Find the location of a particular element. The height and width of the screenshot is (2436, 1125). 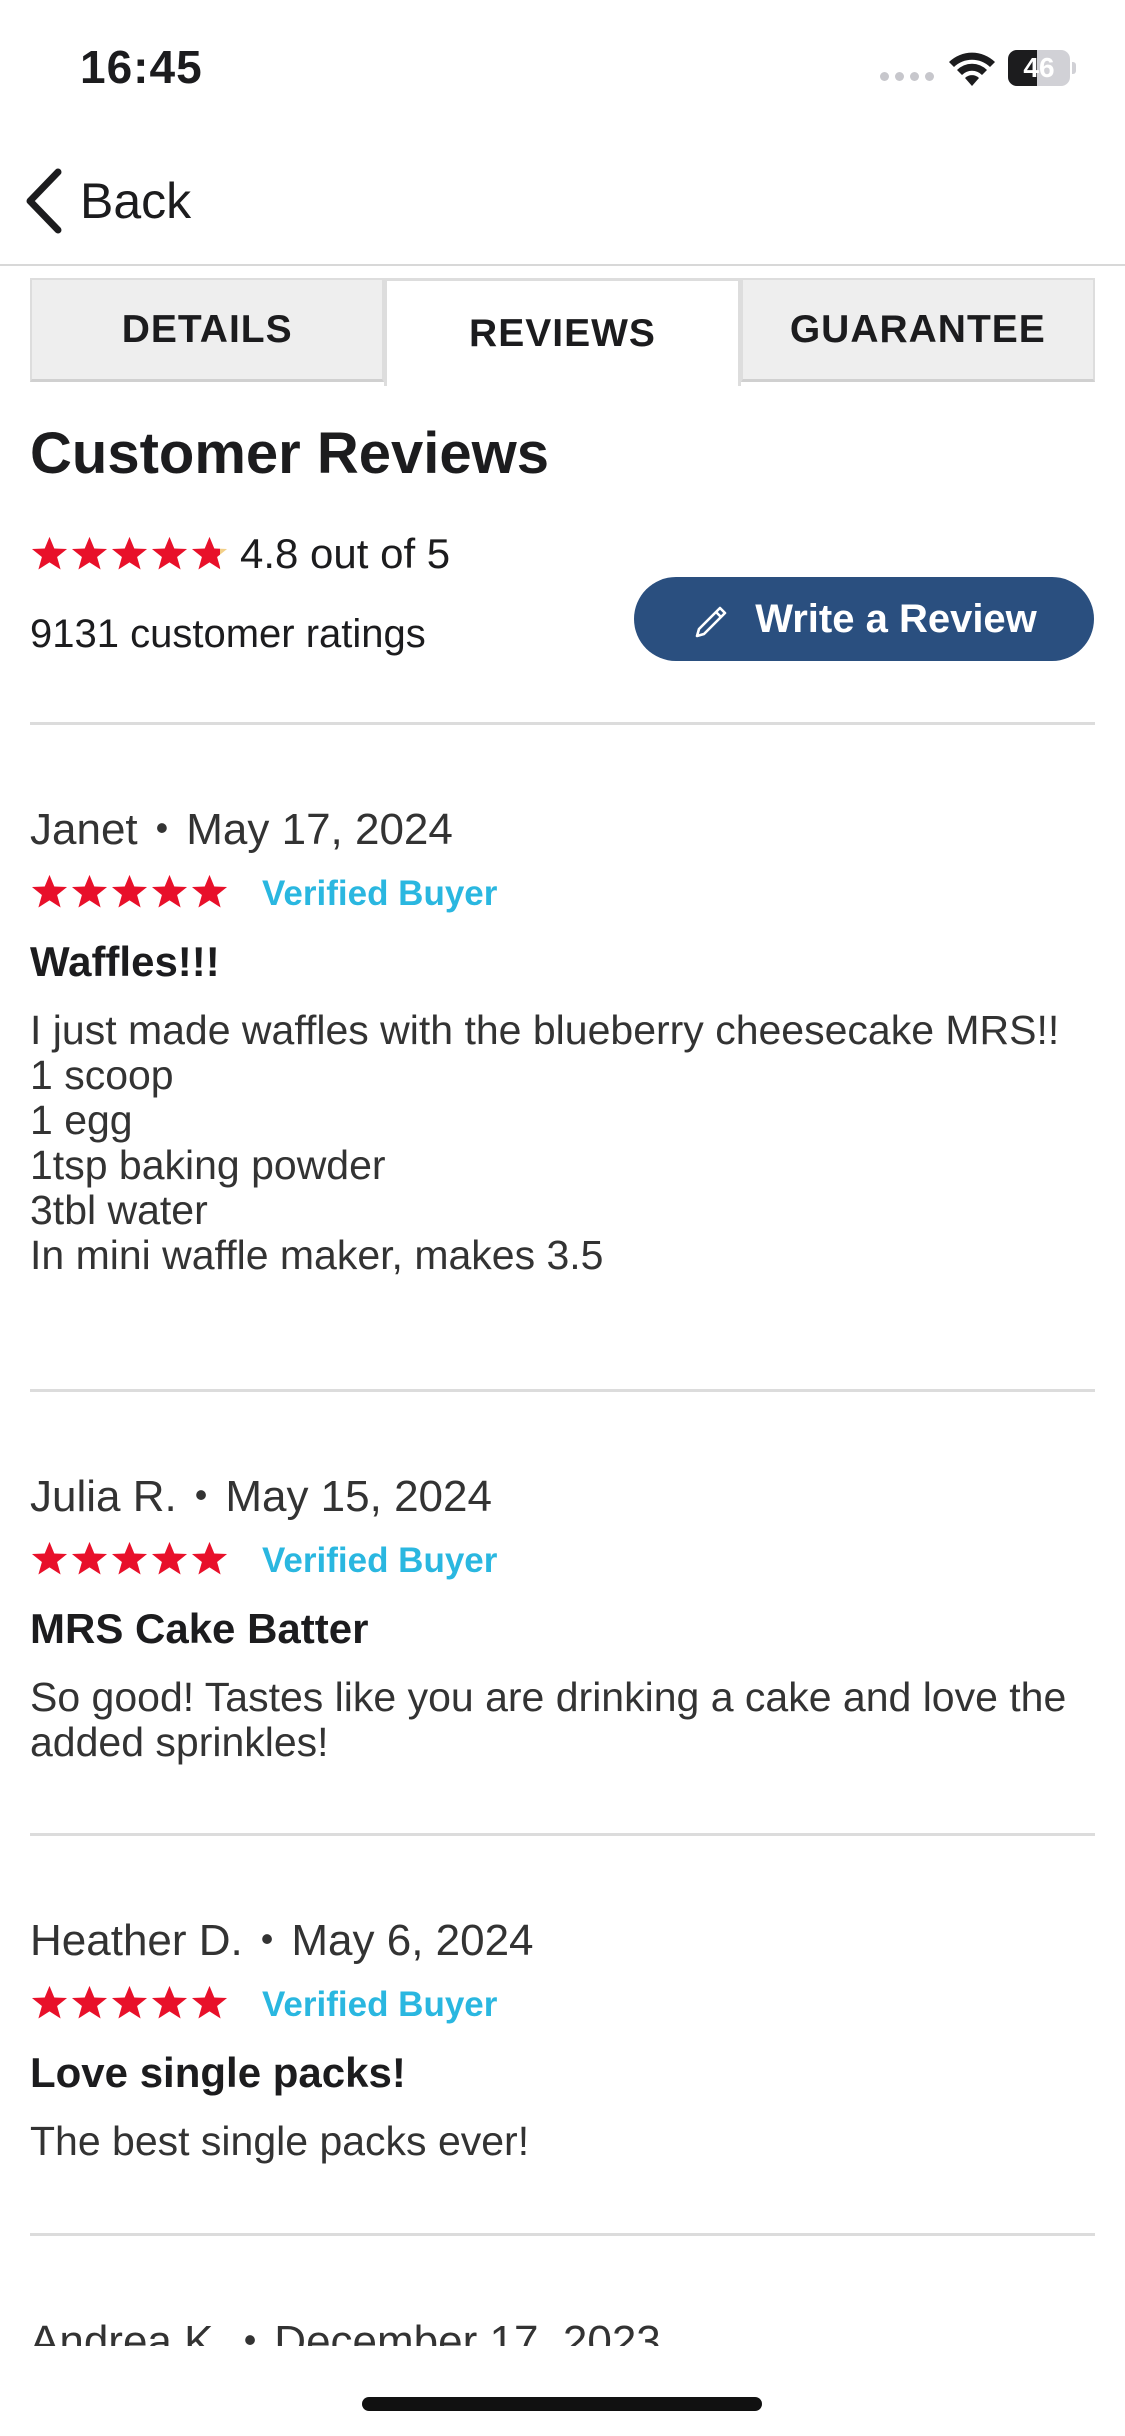

review-meta: Janet • May 17, 2024 is located at coordinates (562, 828).